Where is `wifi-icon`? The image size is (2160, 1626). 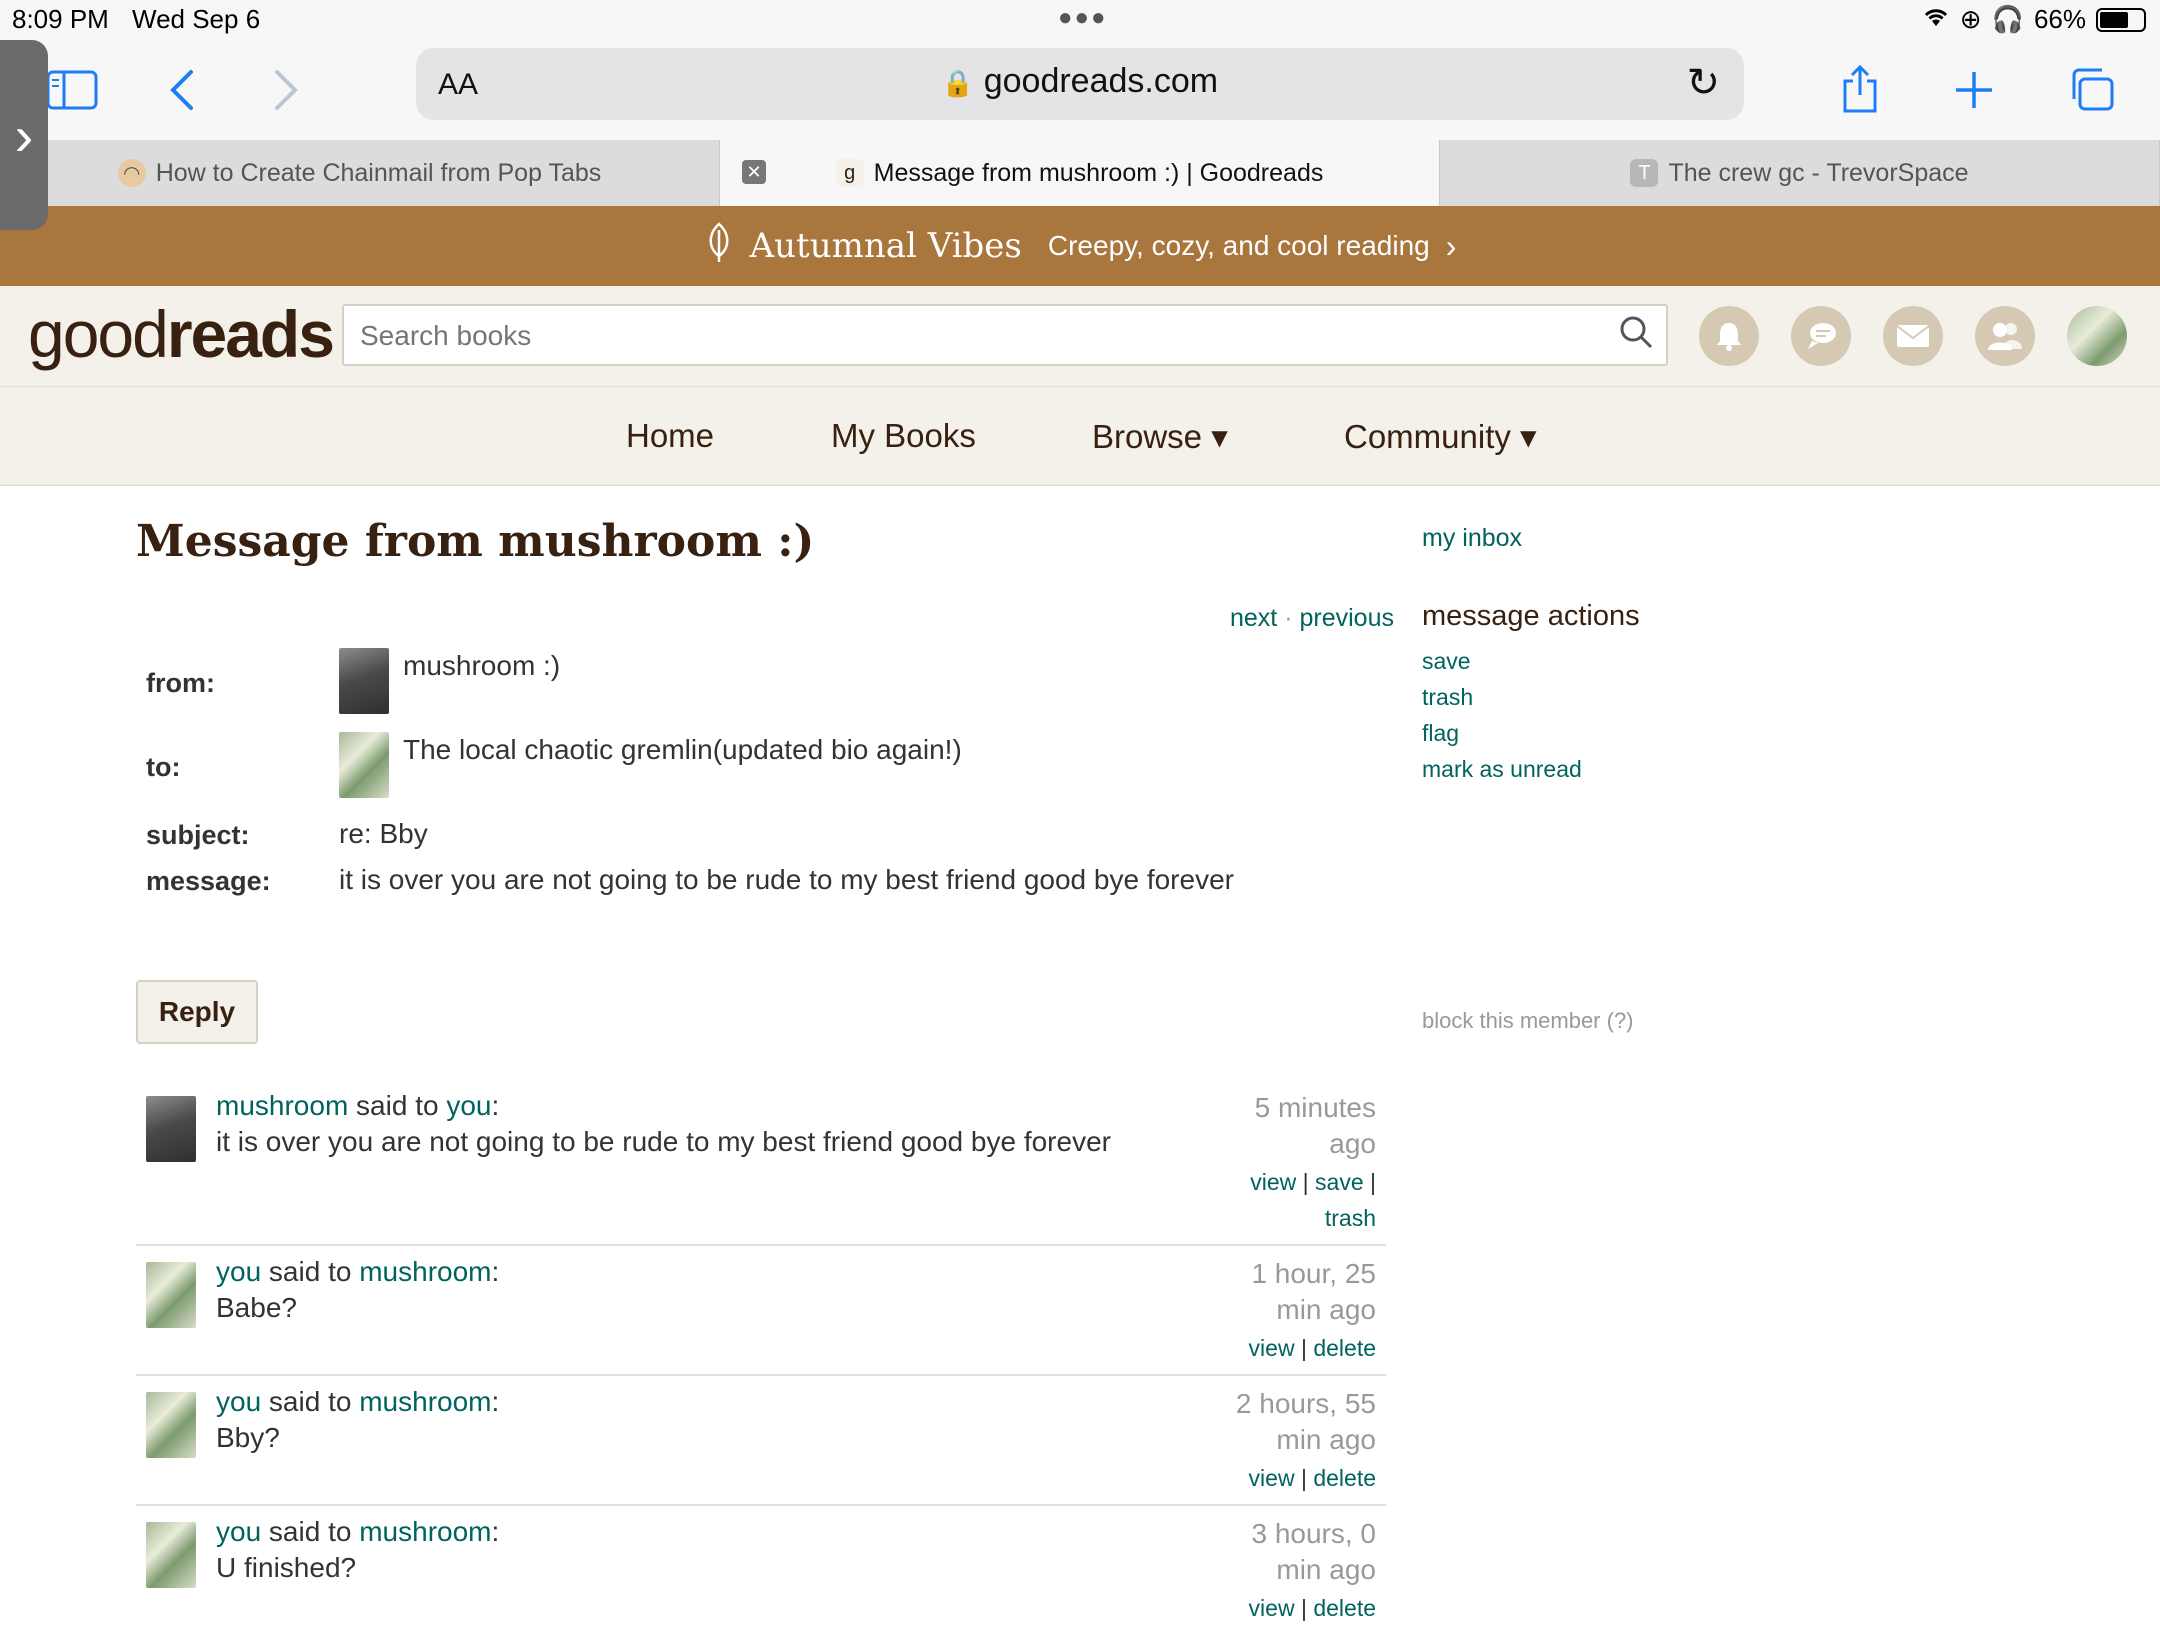 wifi-icon is located at coordinates (1936, 19).